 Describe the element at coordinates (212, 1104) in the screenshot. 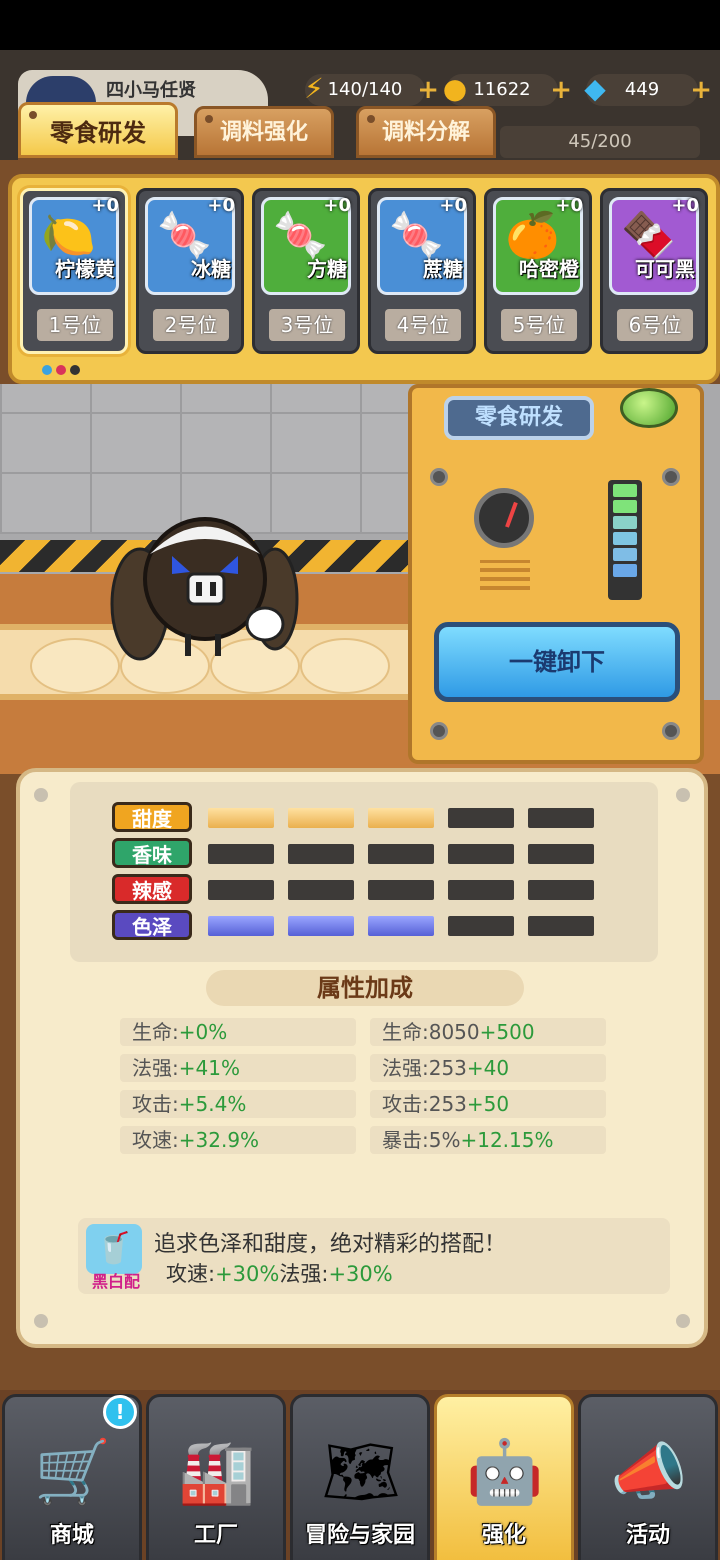

I see `stat-value: +5.4%` at that location.